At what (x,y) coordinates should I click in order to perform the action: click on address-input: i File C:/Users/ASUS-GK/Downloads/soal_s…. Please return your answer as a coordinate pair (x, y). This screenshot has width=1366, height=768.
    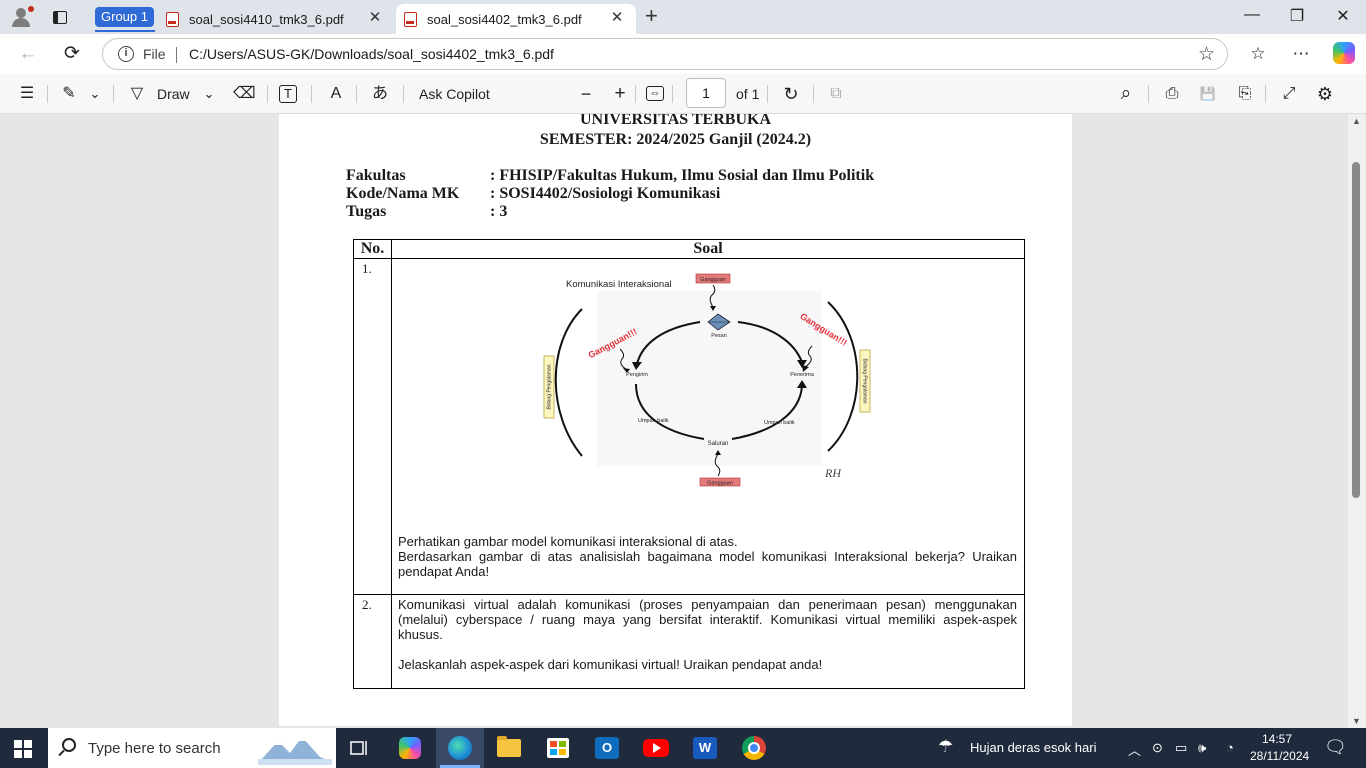
    Looking at the image, I should click on (665, 54).